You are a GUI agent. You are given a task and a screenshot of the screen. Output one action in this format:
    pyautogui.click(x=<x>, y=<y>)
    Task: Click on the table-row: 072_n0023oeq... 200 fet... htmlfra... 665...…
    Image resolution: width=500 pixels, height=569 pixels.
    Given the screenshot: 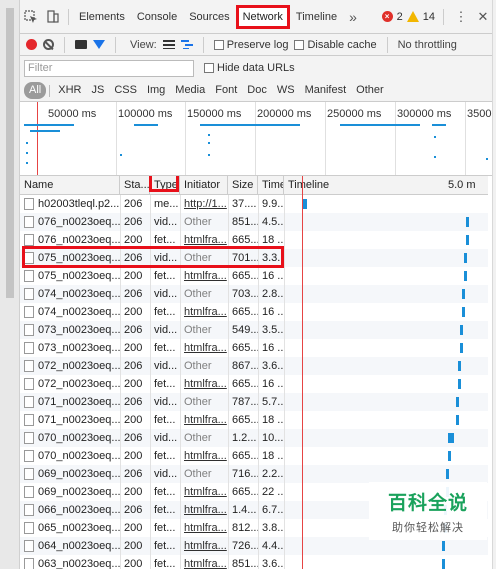 What is the action you would take?
    pyautogui.click(x=254, y=384)
    